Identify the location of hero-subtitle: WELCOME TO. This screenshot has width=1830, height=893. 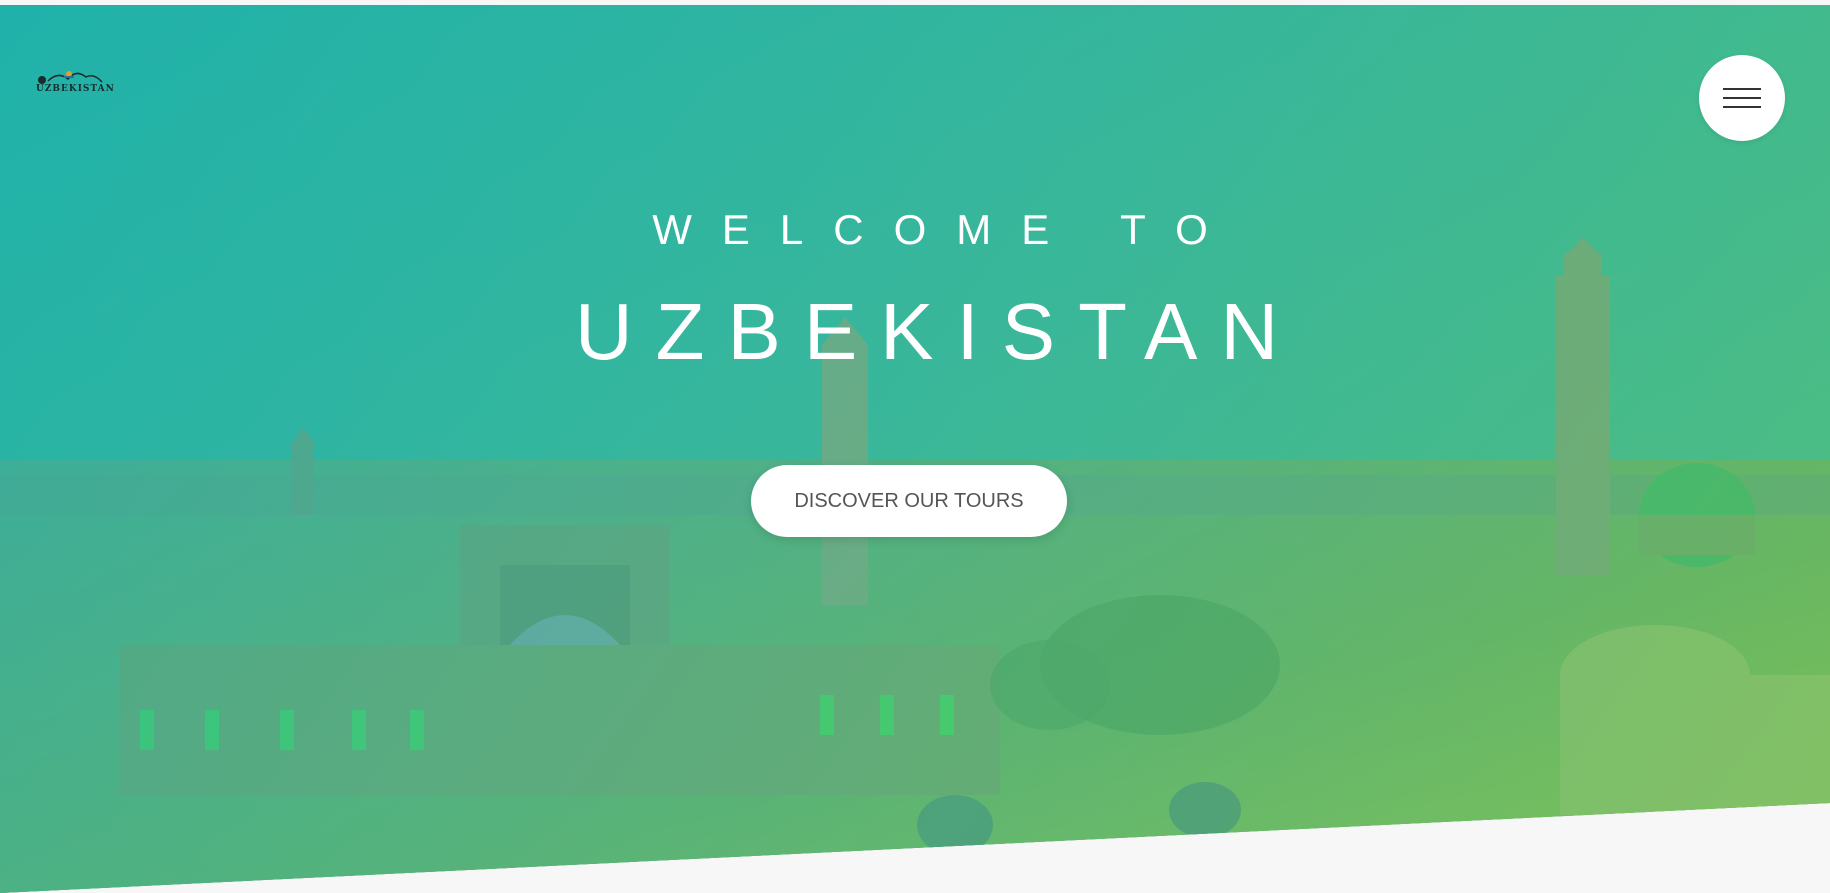
(945, 229).